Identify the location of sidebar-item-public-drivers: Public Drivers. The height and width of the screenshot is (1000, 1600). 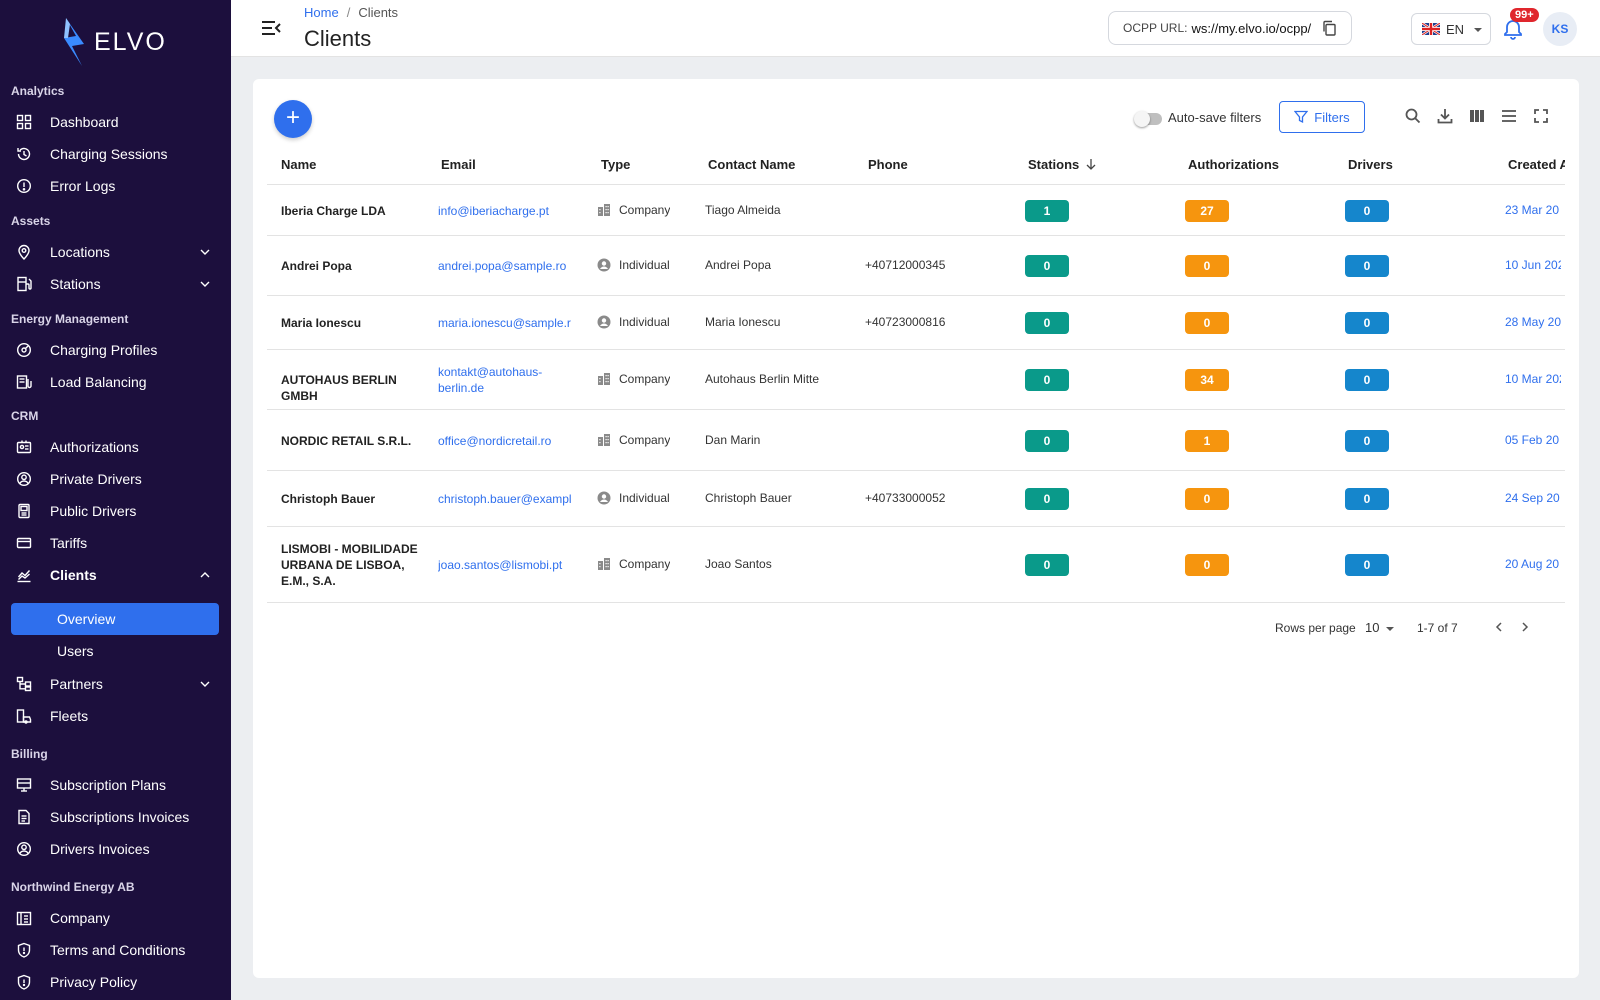
(115, 511).